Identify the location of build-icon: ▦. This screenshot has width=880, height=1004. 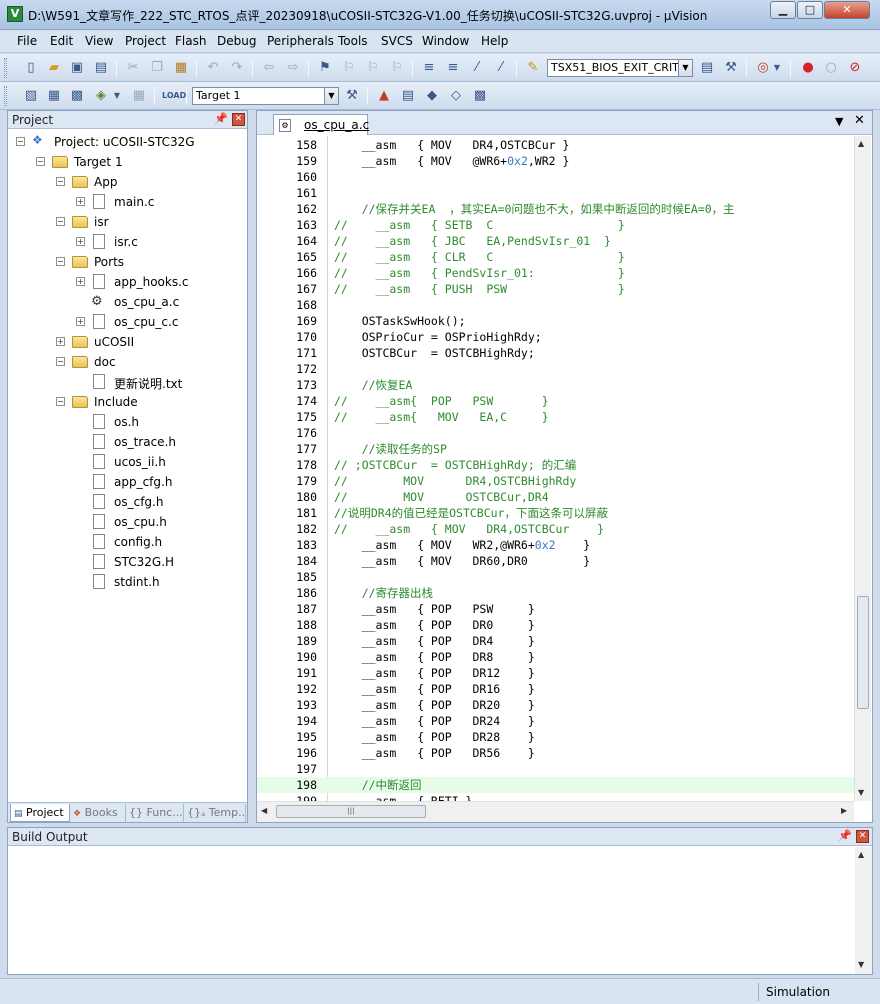
(54, 96).